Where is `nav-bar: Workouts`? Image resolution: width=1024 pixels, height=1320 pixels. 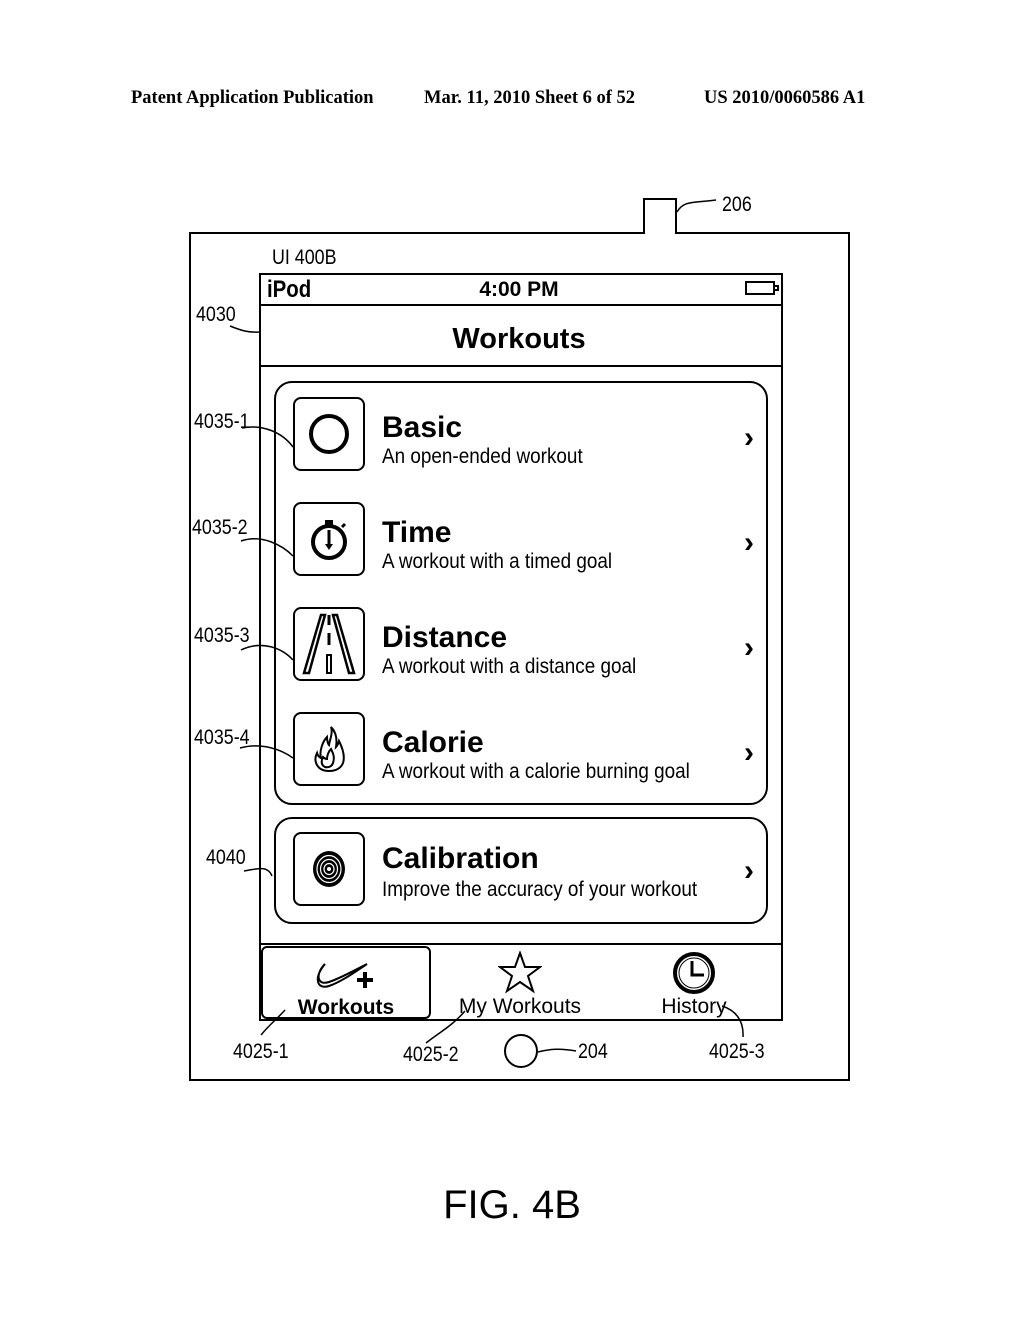 nav-bar: Workouts is located at coordinates (521, 336).